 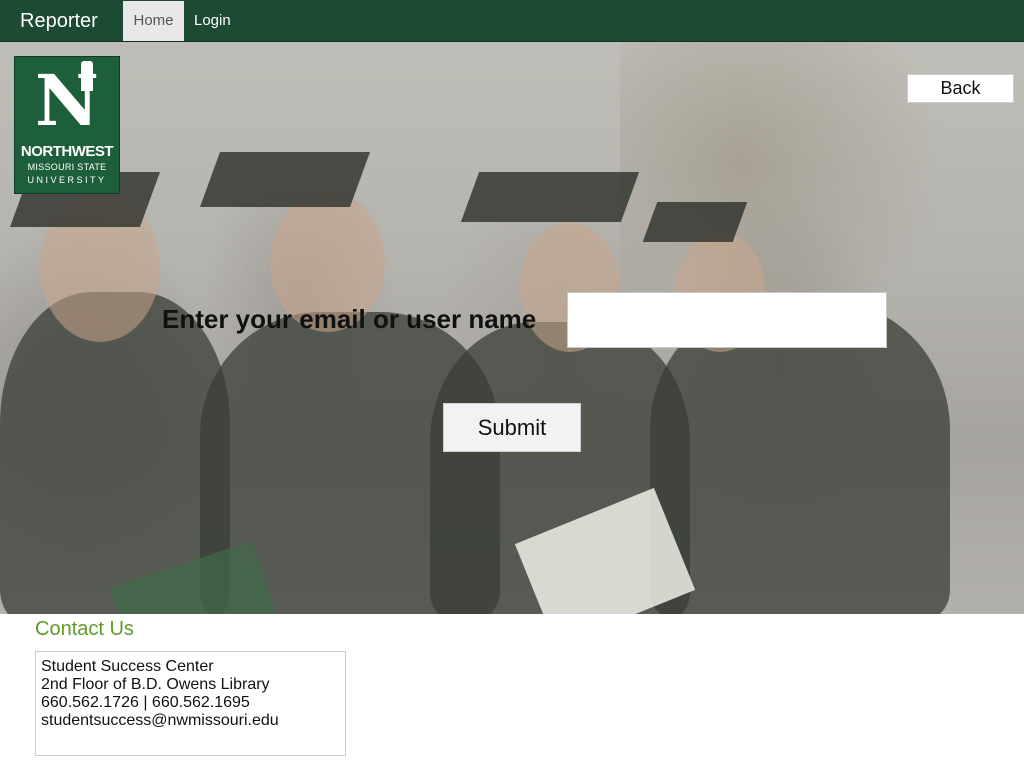 I want to click on logo-text-missouri-state: MISSOURI STATE, so click(x=67, y=167).